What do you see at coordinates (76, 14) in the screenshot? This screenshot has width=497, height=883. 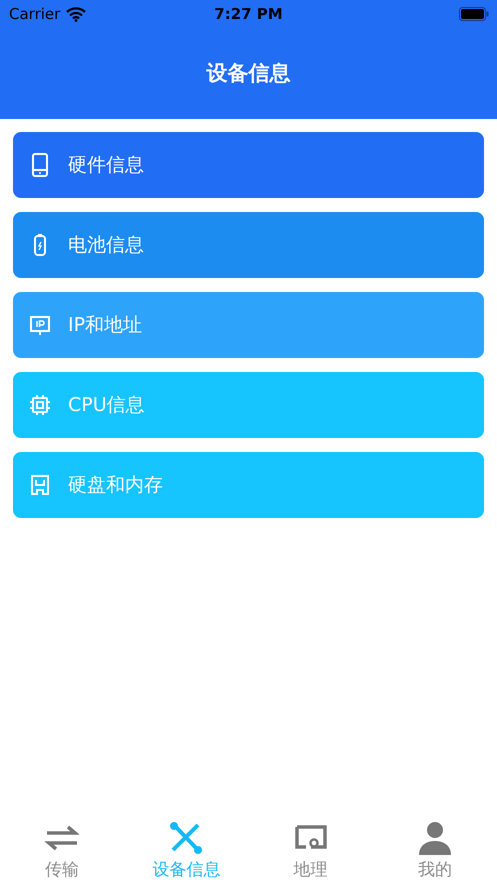 I see `wifi-icon` at bounding box center [76, 14].